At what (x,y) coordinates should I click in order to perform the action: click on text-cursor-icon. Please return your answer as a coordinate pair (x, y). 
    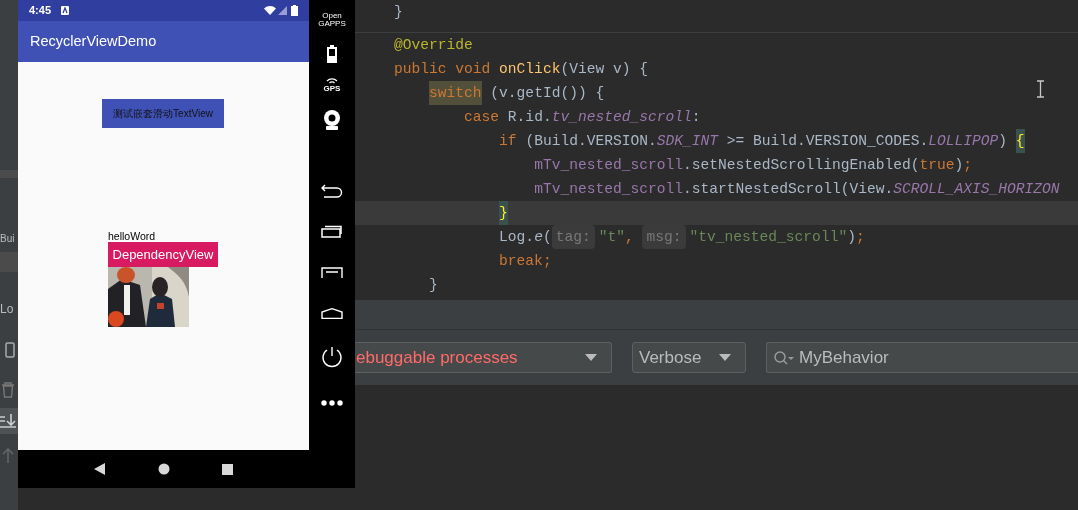
    Looking at the image, I should click on (1040, 89).